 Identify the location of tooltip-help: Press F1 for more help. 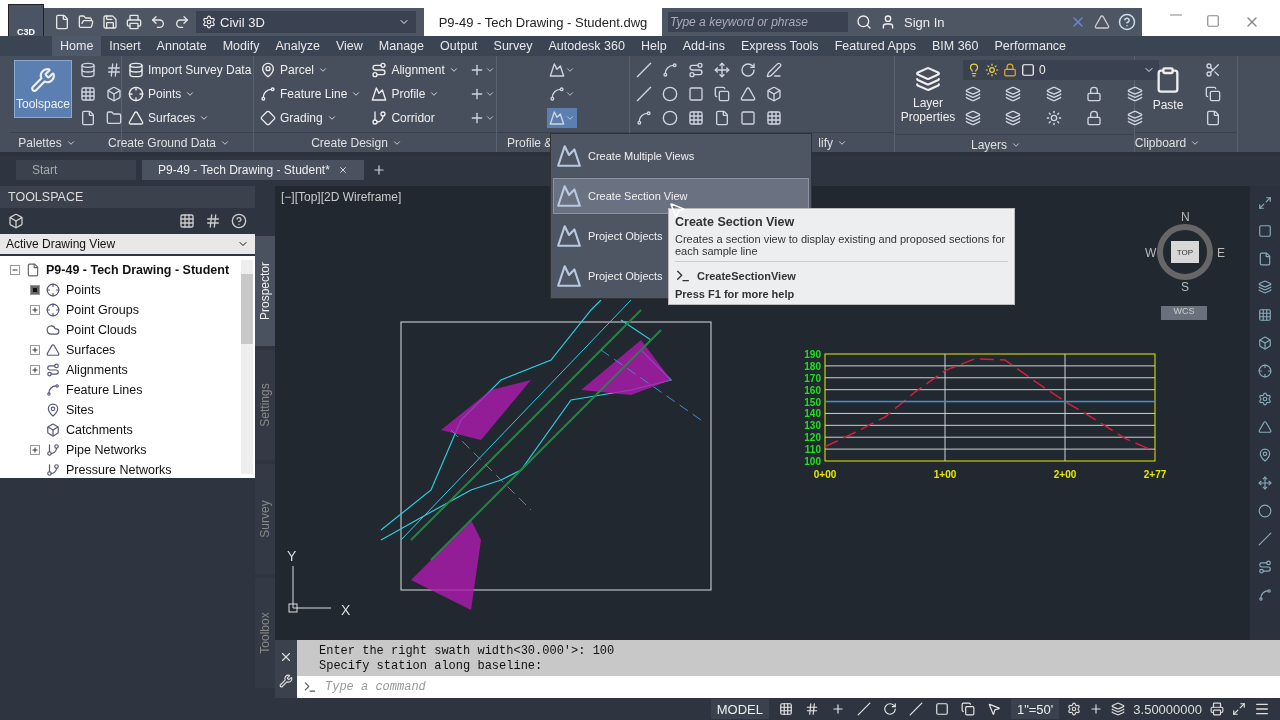
(735, 294).